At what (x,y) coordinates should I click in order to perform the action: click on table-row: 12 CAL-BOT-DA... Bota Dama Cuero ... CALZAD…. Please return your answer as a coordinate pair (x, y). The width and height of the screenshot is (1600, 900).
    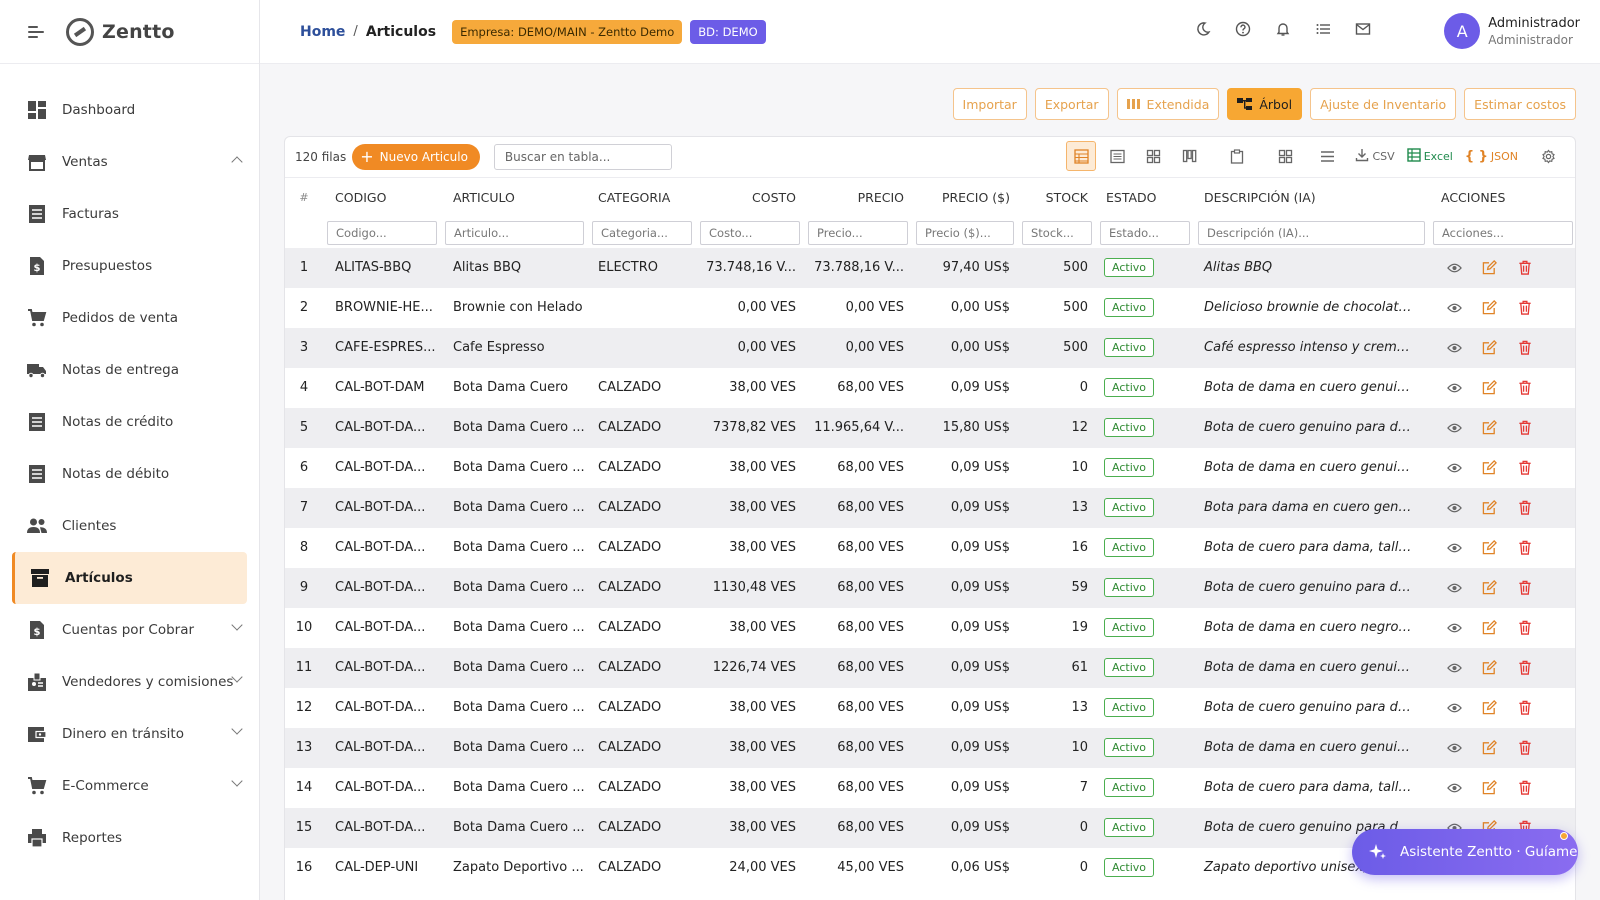
    Looking at the image, I should click on (930, 708).